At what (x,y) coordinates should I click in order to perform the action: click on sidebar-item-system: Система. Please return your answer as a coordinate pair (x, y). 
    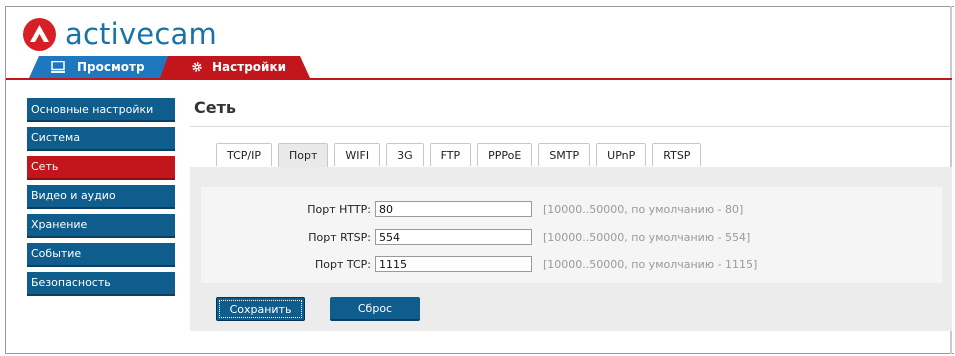
    Looking at the image, I should click on (101, 139).